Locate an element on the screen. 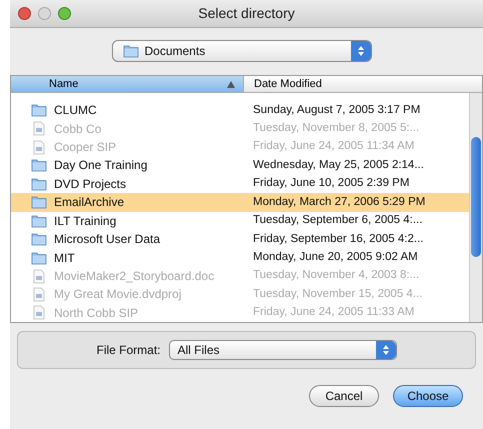  choose-button: Choose is located at coordinates (428, 396).